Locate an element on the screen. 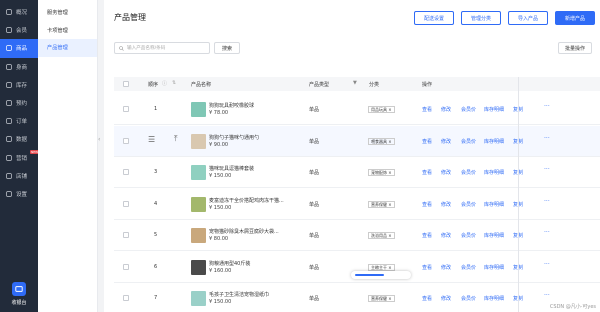 The width and height of the screenshot is (600, 312). filter-icon: ▼ is located at coordinates (355, 83).